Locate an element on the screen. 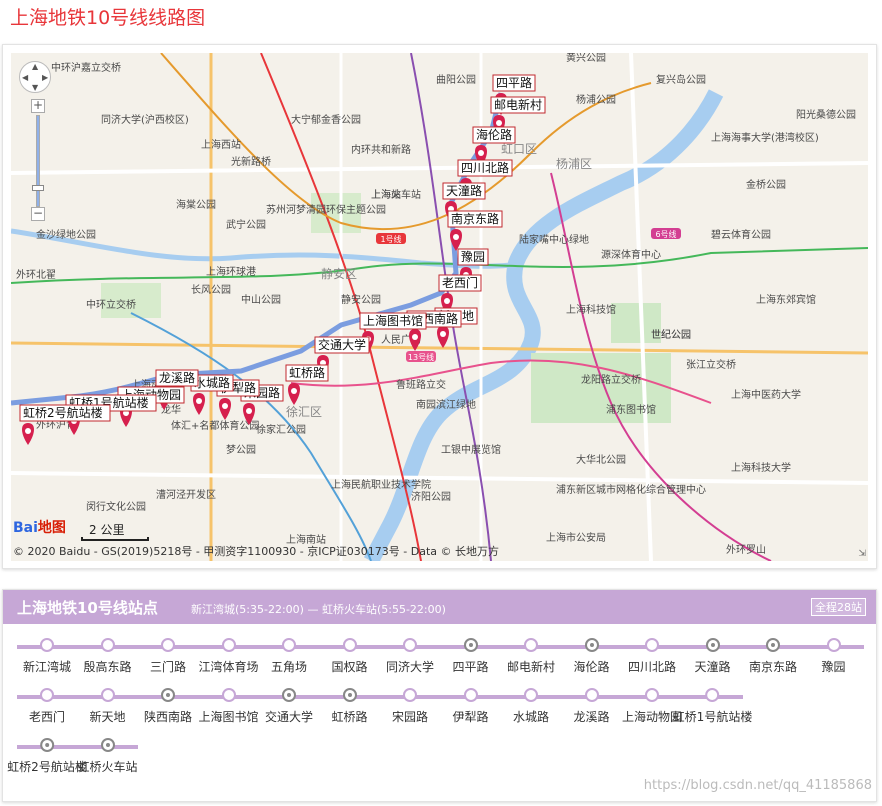 The image size is (882, 806). pan-down-icon: ▼ is located at coordinates (35, 87).